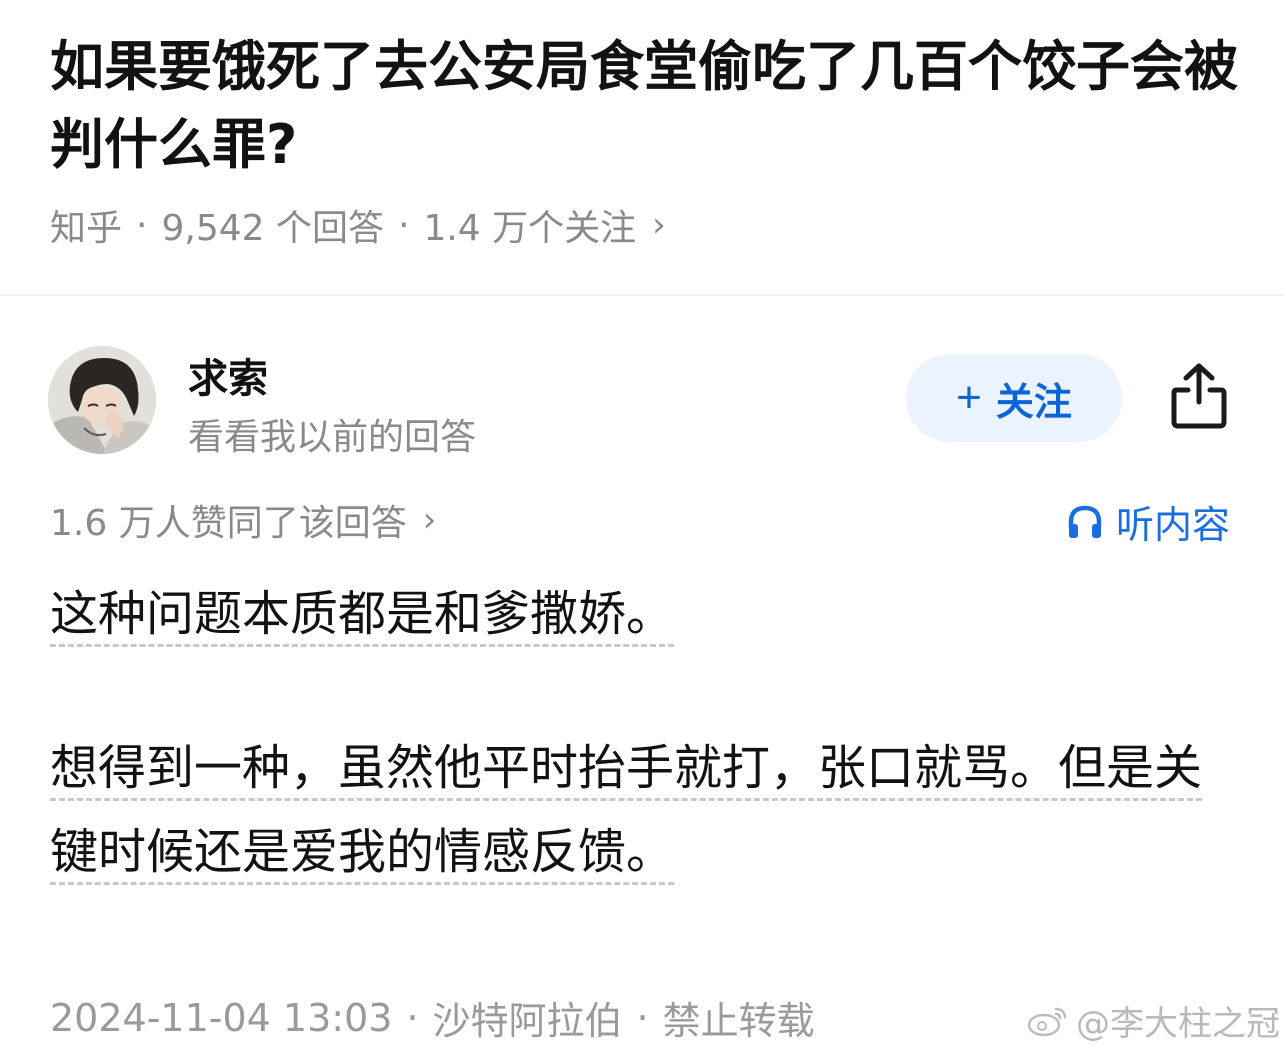  I want to click on source-label: 知乎, so click(86, 228).